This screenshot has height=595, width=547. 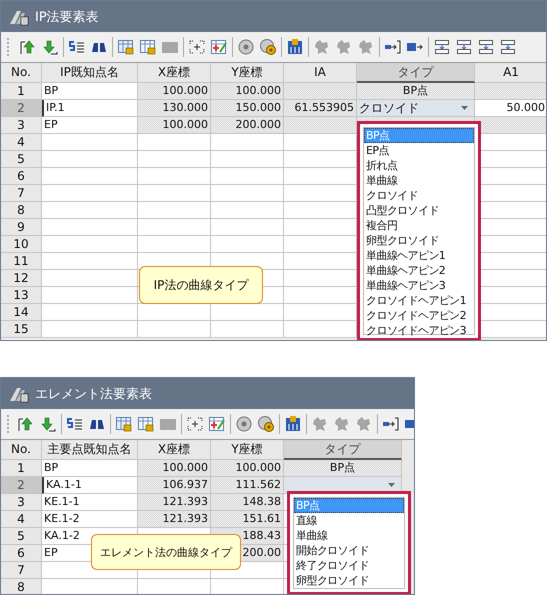 I want to click on table-cell: KE.1-2, so click(x=90, y=519).